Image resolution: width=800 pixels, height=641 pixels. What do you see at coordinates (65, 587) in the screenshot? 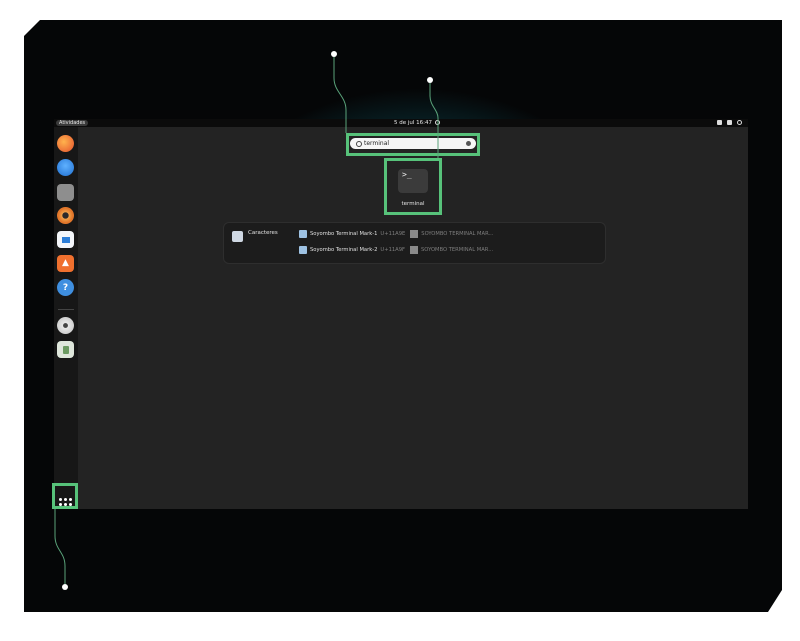
I see `callout-dot-apps` at bounding box center [65, 587].